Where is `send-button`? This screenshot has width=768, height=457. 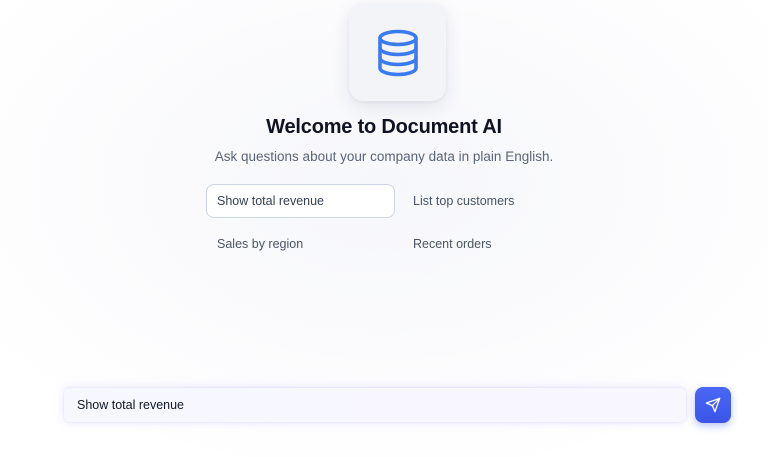
send-button is located at coordinates (713, 405).